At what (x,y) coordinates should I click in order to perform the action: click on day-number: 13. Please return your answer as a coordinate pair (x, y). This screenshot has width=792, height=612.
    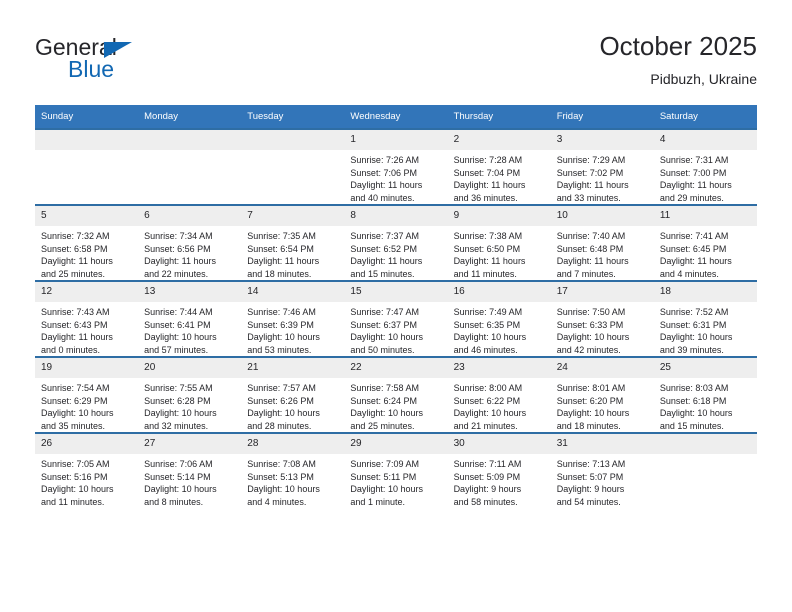
    Looking at the image, I should click on (190, 292).